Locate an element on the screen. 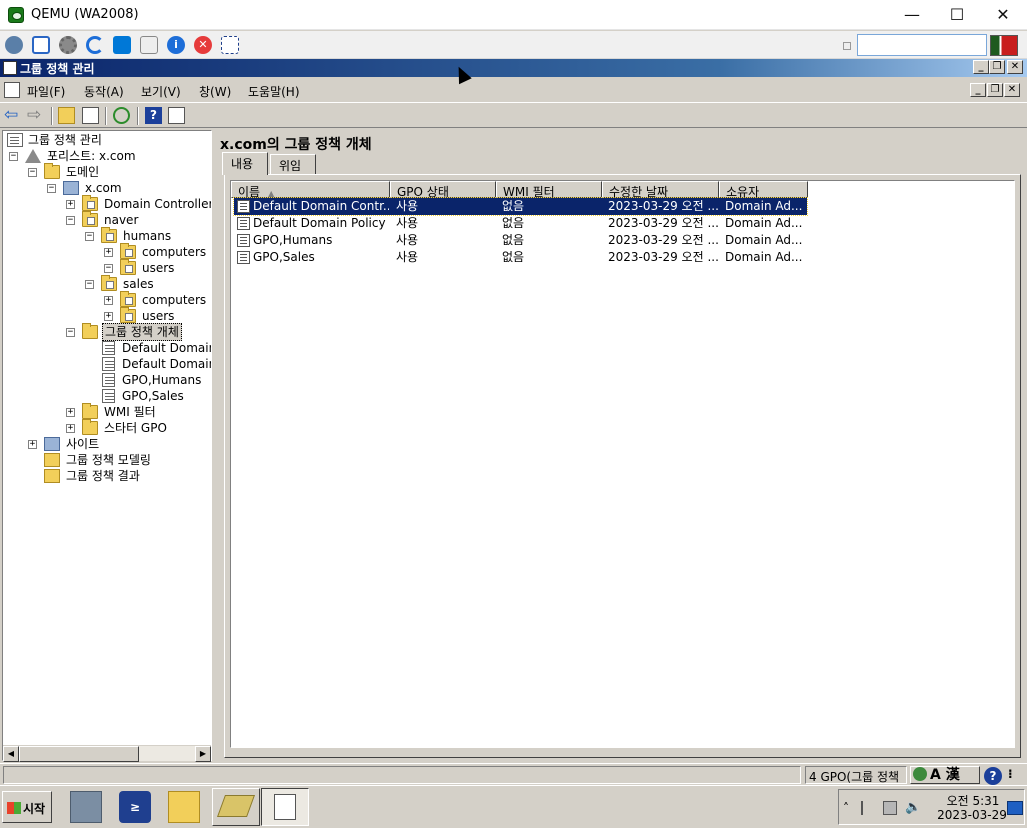  properties-icon is located at coordinates (176, 115).